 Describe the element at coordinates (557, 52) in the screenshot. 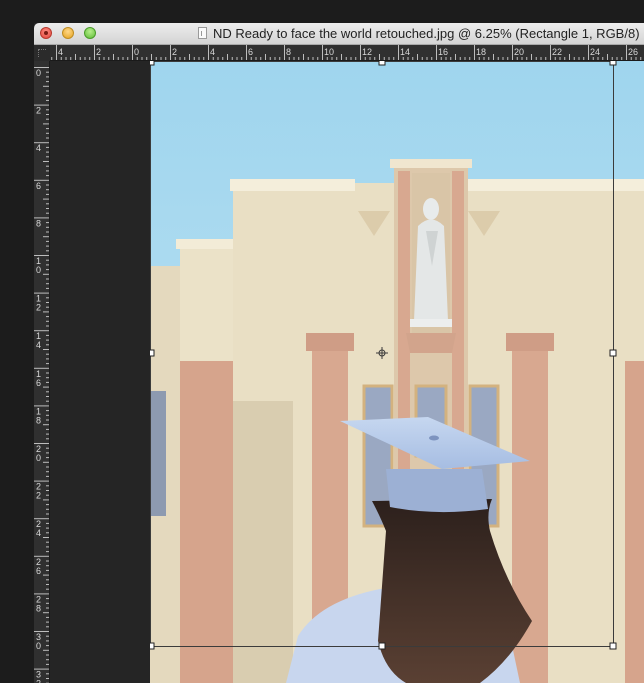

I see `ruler-label: 22` at that location.